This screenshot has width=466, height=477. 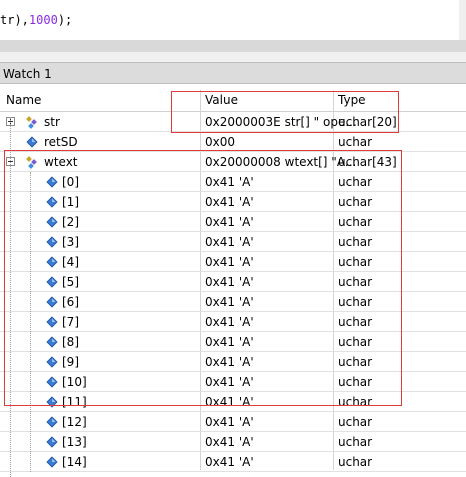 I want to click on watch-name: retSD, so click(x=61, y=142).